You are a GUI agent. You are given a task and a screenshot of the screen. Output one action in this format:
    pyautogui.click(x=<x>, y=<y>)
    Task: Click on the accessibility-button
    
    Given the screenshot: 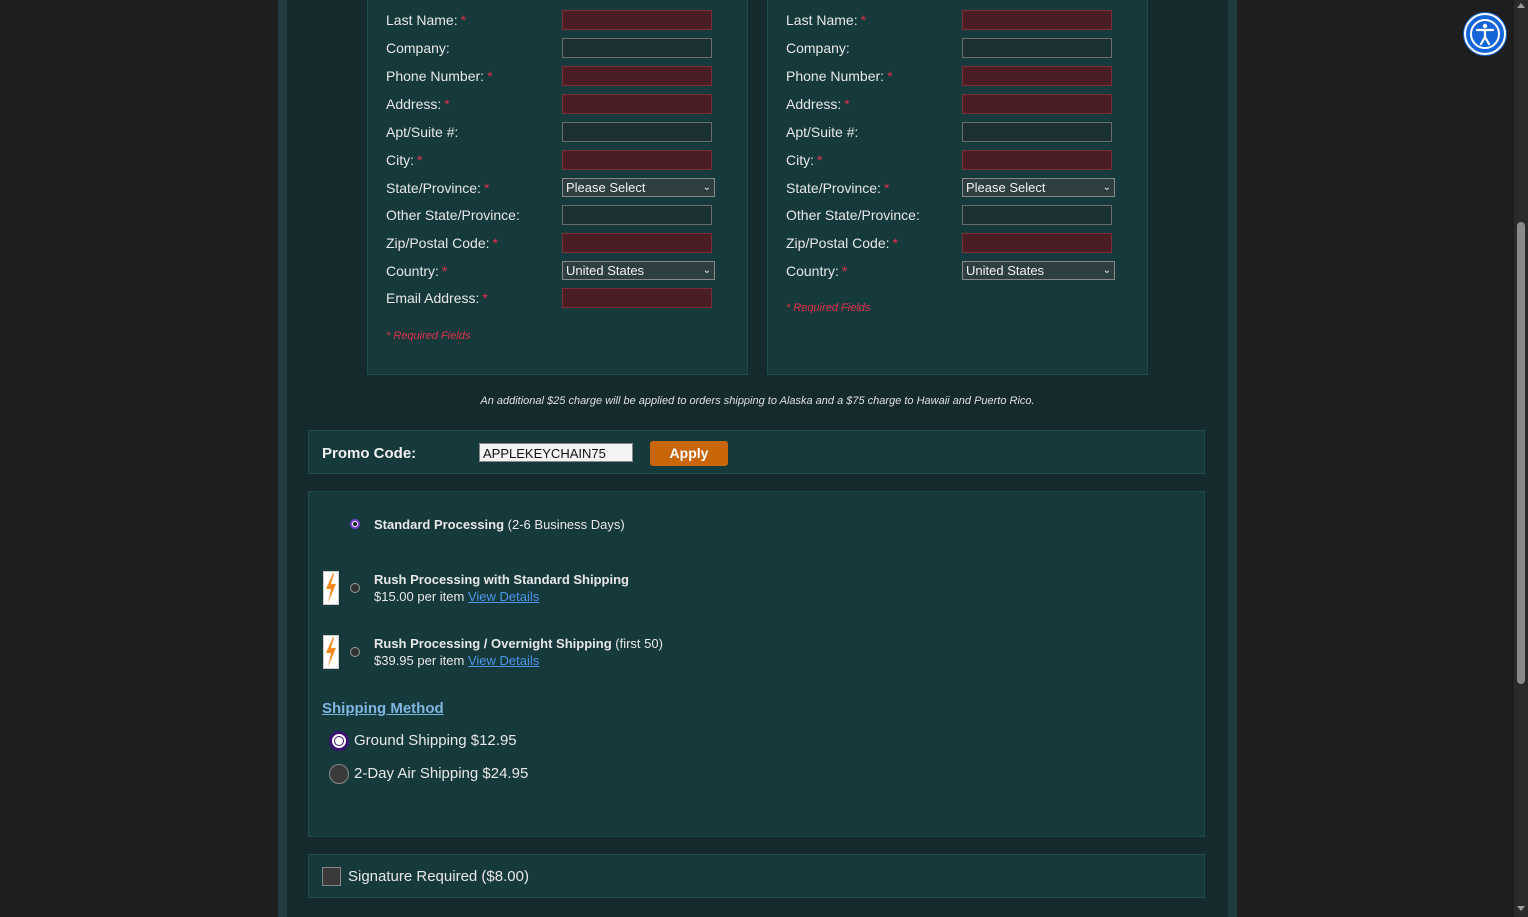 What is the action you would take?
    pyautogui.click(x=1485, y=34)
    